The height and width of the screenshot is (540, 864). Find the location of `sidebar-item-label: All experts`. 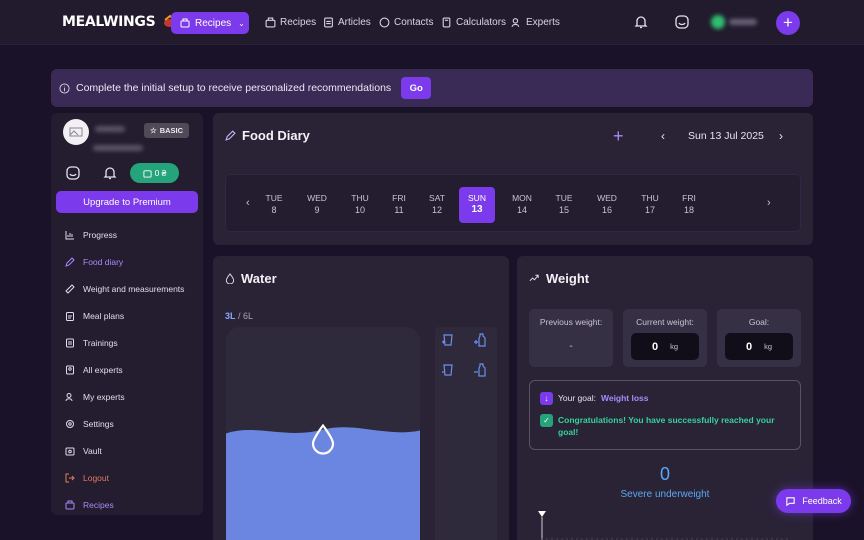

sidebar-item-label: All experts is located at coordinates (103, 369).